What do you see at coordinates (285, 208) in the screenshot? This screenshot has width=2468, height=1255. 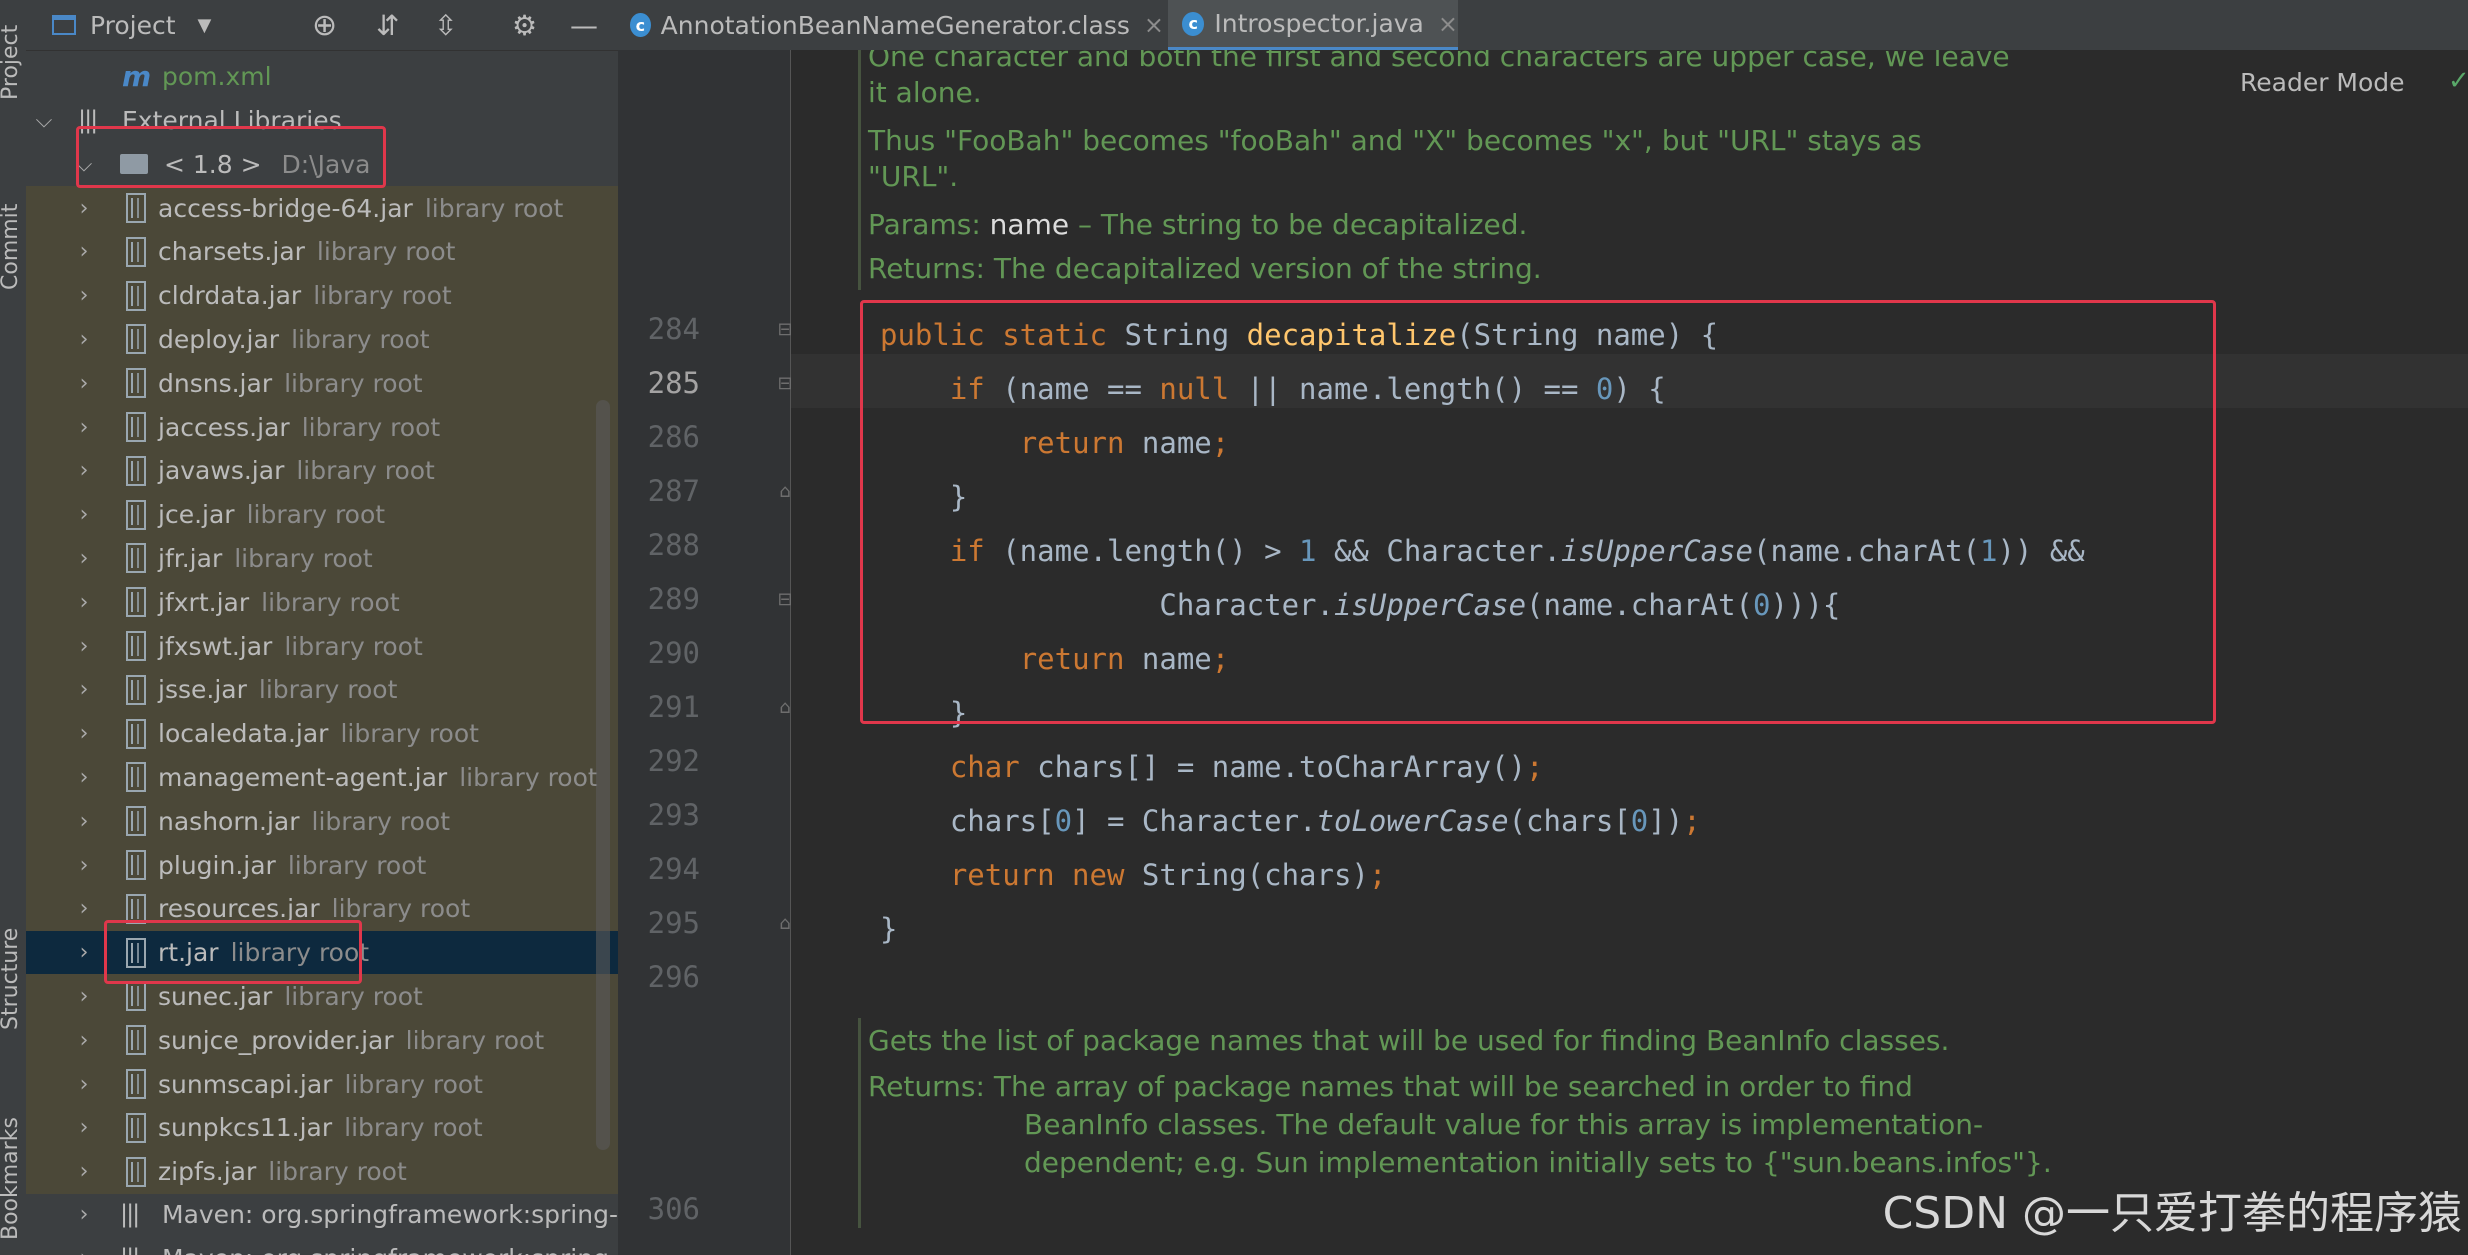 I see `jar-name: access-bridge-64.jar` at bounding box center [285, 208].